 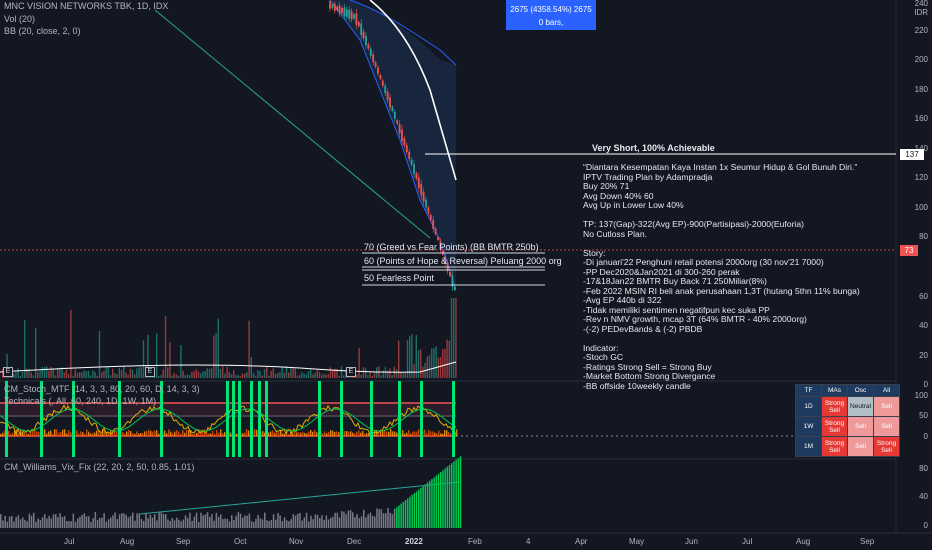 I want to click on technicals-indicator-label: Technicals (, All, 60, 240, 1D, 1W, 1M), so click(x=80, y=401).